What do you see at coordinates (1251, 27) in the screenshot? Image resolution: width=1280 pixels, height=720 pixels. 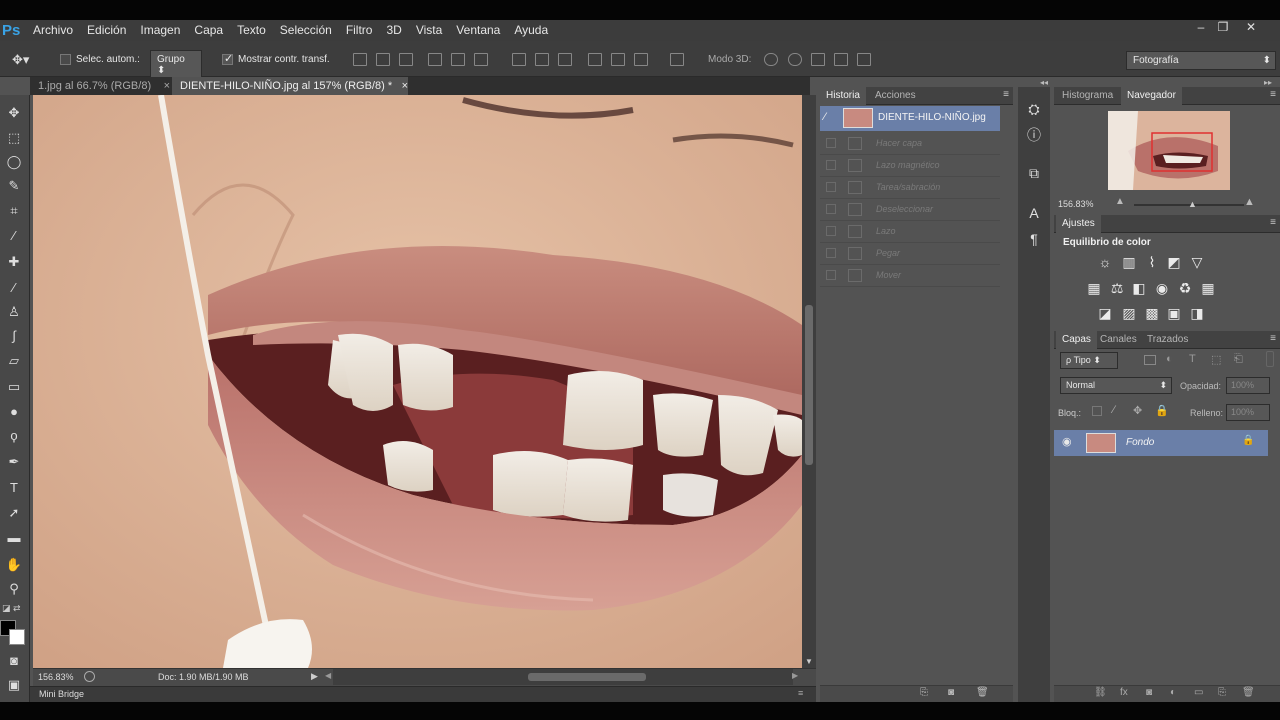 I see `close-button: ✕` at bounding box center [1251, 27].